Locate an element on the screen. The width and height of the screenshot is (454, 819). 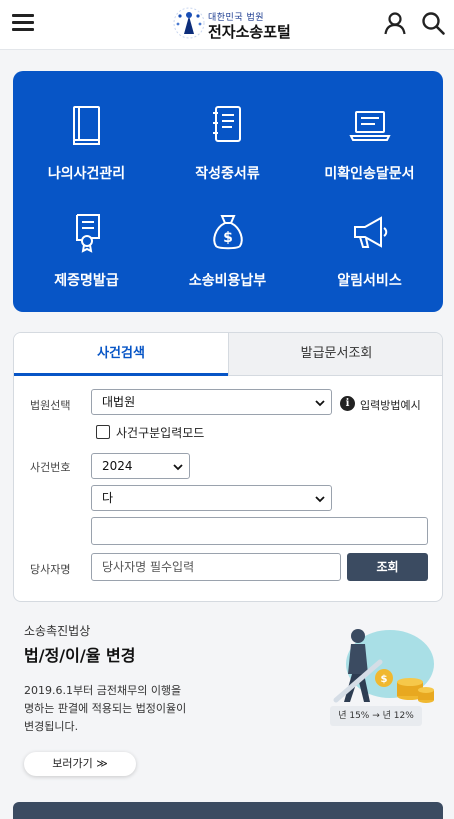
court-select: 대법원 is located at coordinates (211, 402).